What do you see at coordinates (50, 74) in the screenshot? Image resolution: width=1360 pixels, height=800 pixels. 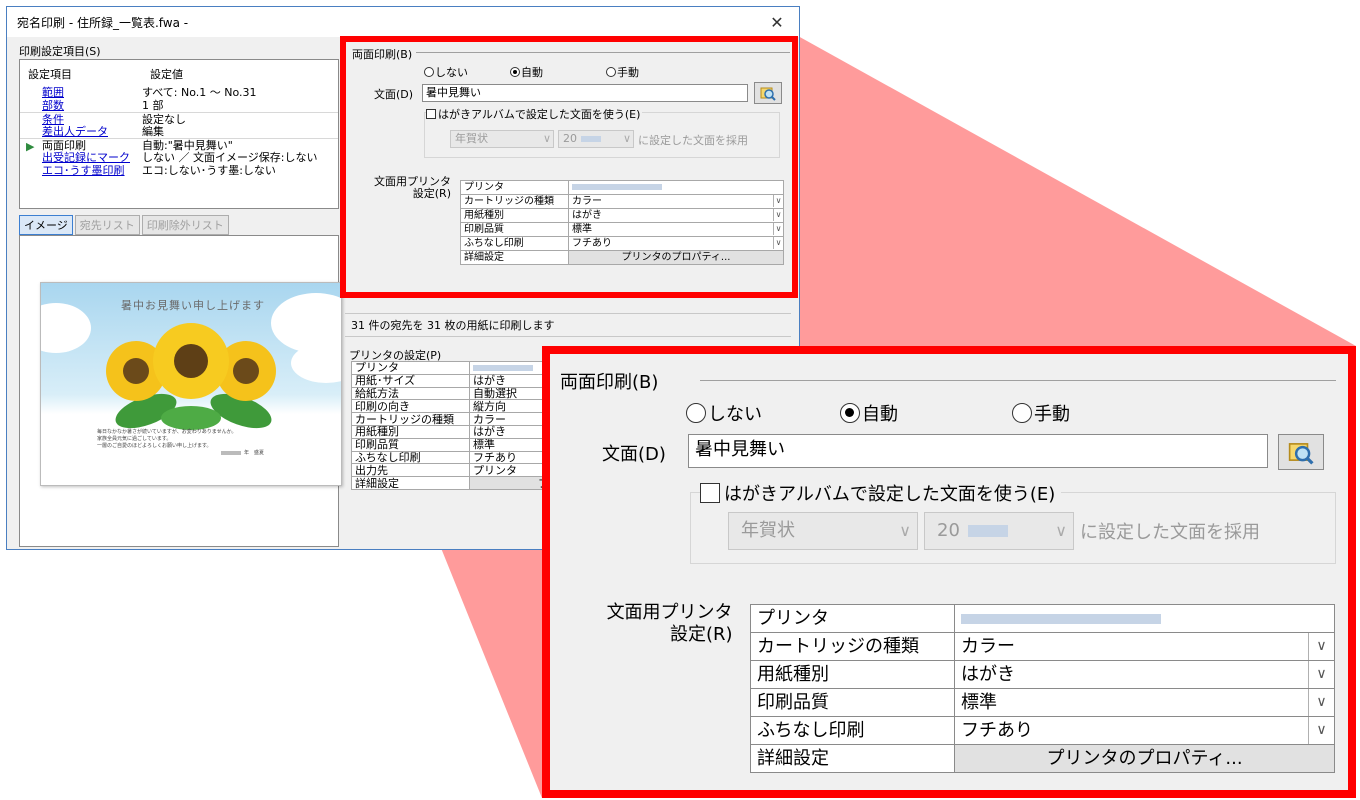 I see `col-item-header: 設定項目` at bounding box center [50, 74].